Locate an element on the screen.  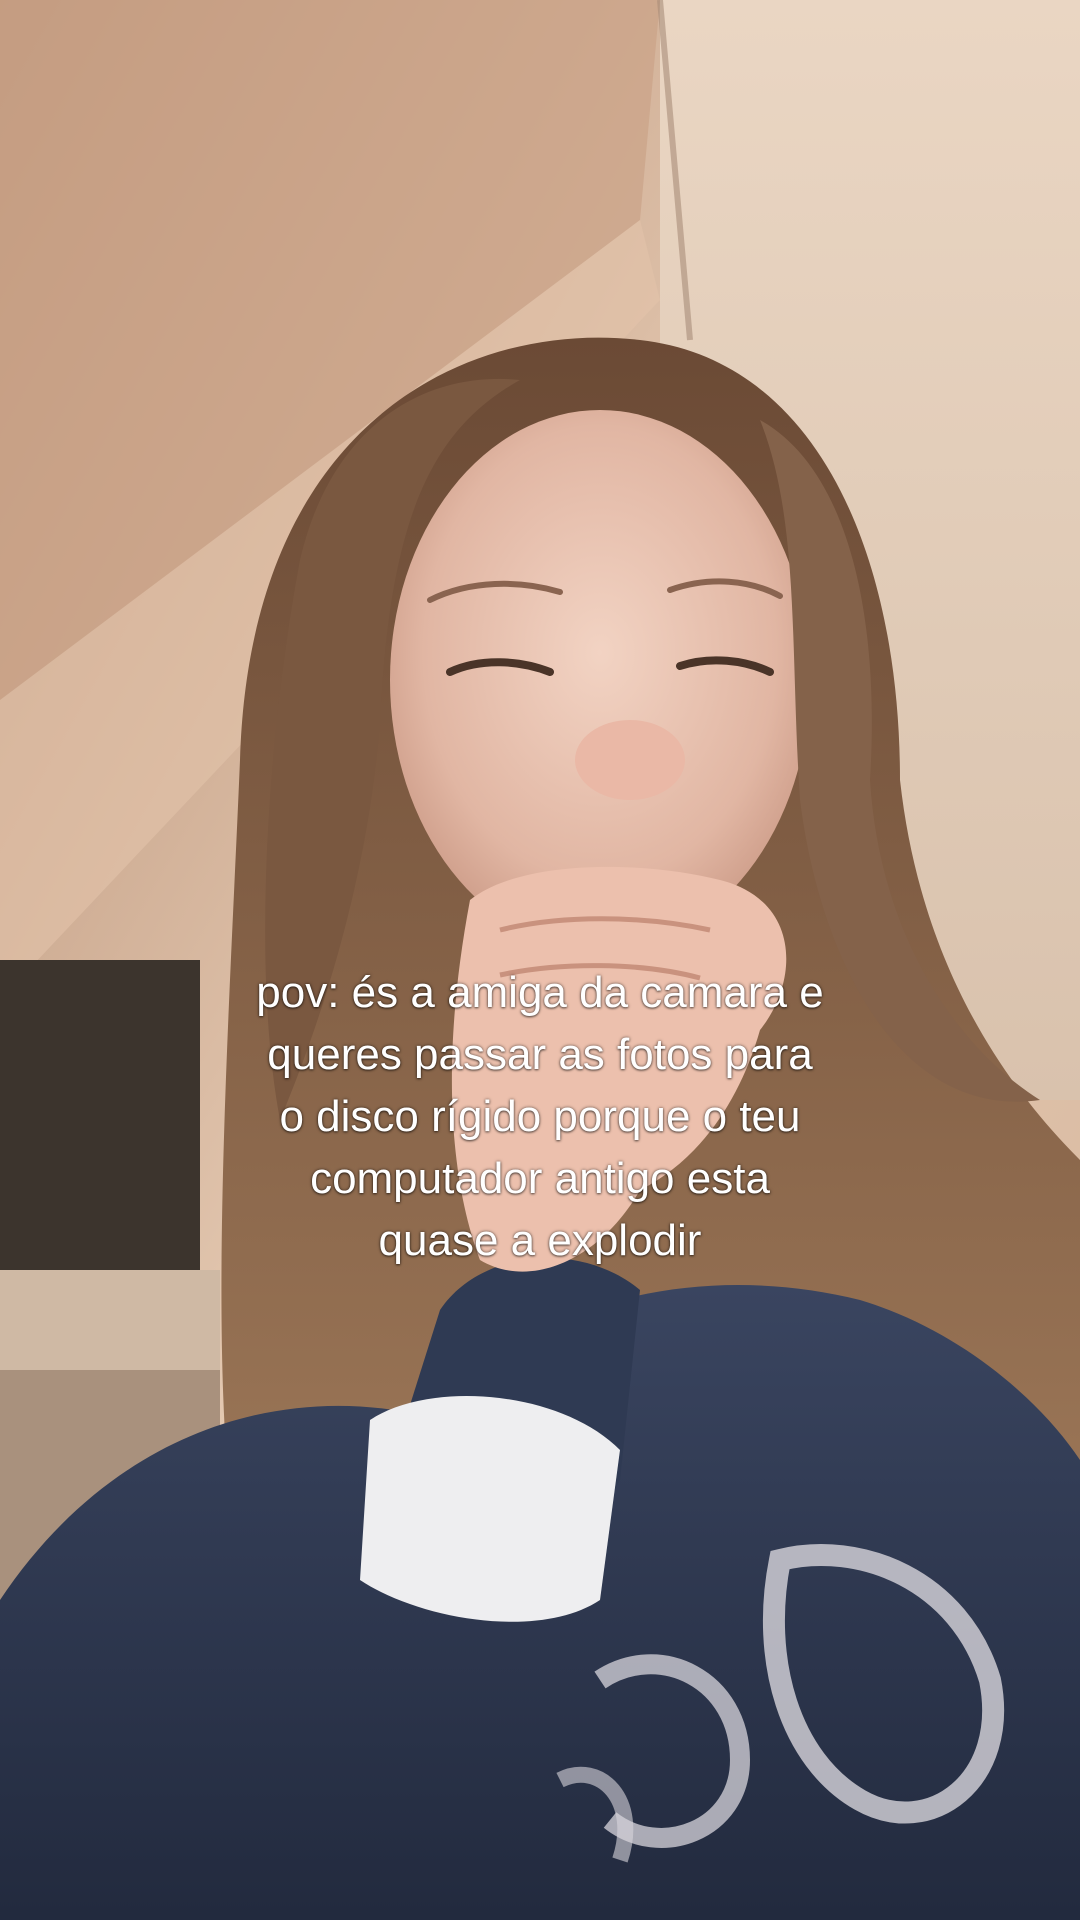
caption-line: queres passar as fotos para is located at coordinates (540, 1054).